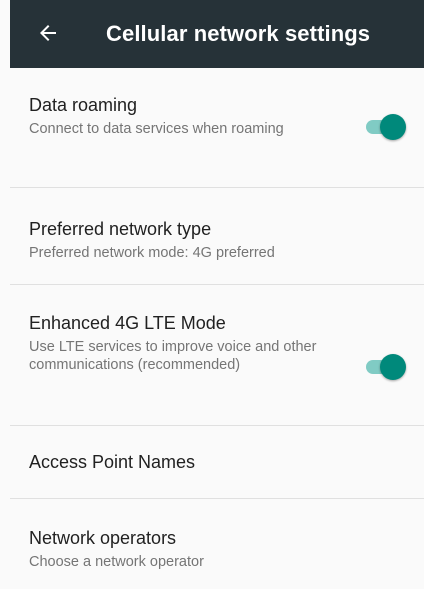  What do you see at coordinates (217, 462) in the screenshot?
I see `setting-access-point-names: Access Point Names` at bounding box center [217, 462].